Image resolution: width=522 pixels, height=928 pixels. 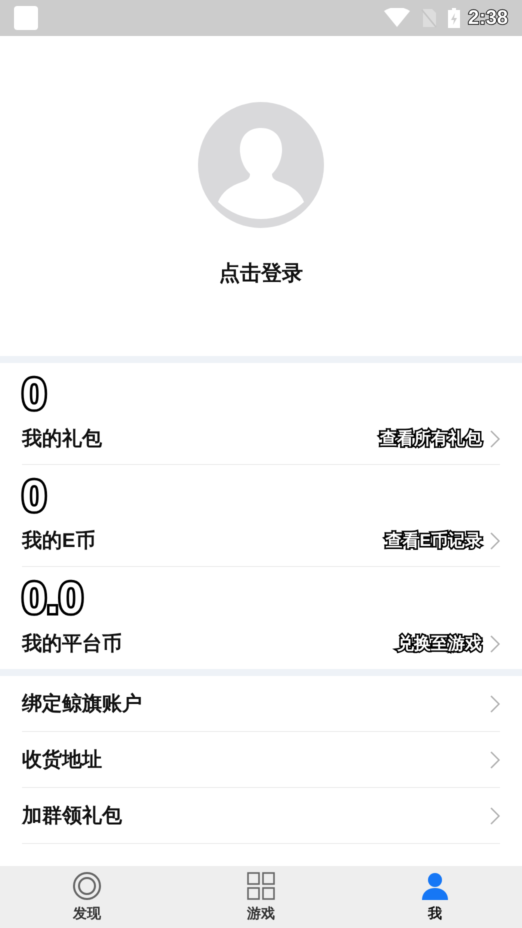 I want to click on status-time: 2:38, so click(x=488, y=18).